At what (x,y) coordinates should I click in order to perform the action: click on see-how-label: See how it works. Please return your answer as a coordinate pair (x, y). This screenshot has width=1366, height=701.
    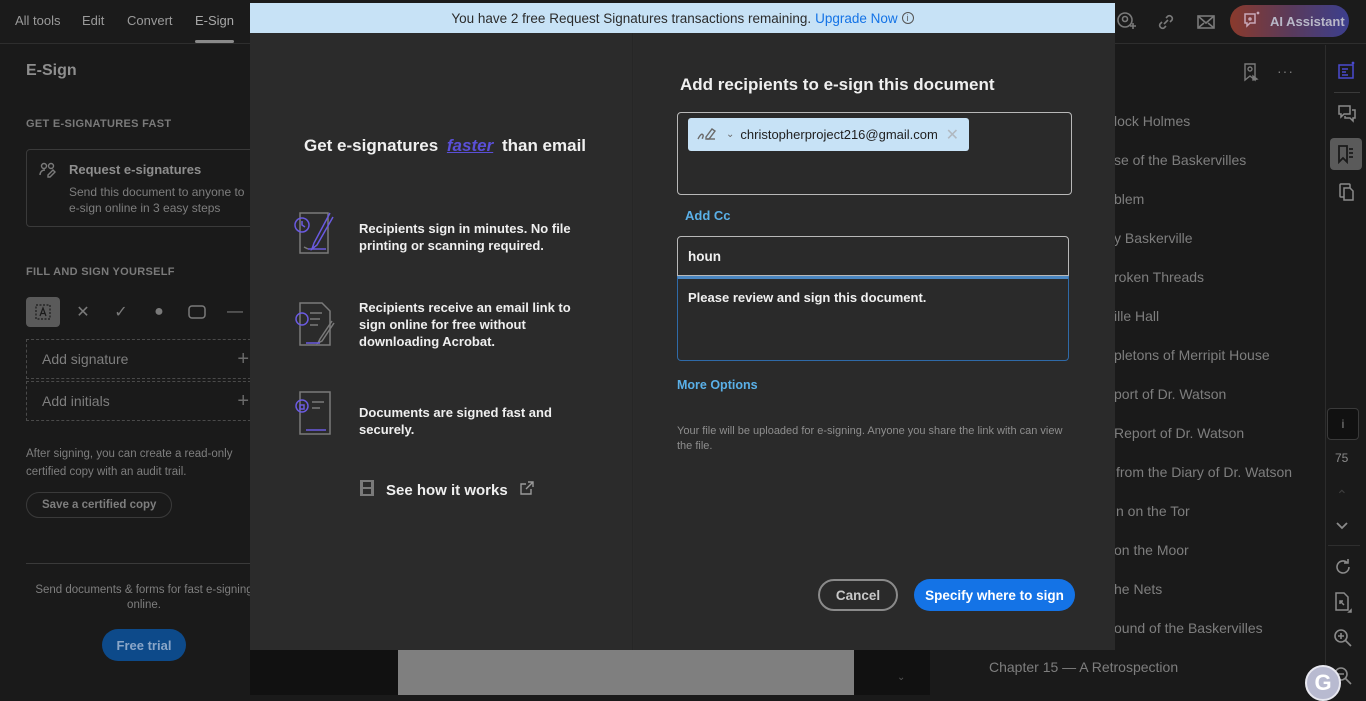
    Looking at the image, I should click on (447, 490).